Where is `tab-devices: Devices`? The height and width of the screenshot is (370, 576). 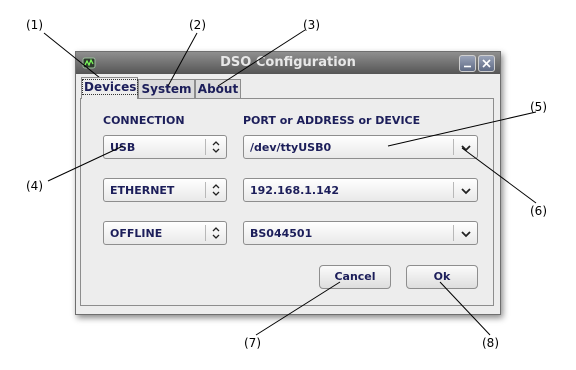 tab-devices: Devices is located at coordinates (110, 88).